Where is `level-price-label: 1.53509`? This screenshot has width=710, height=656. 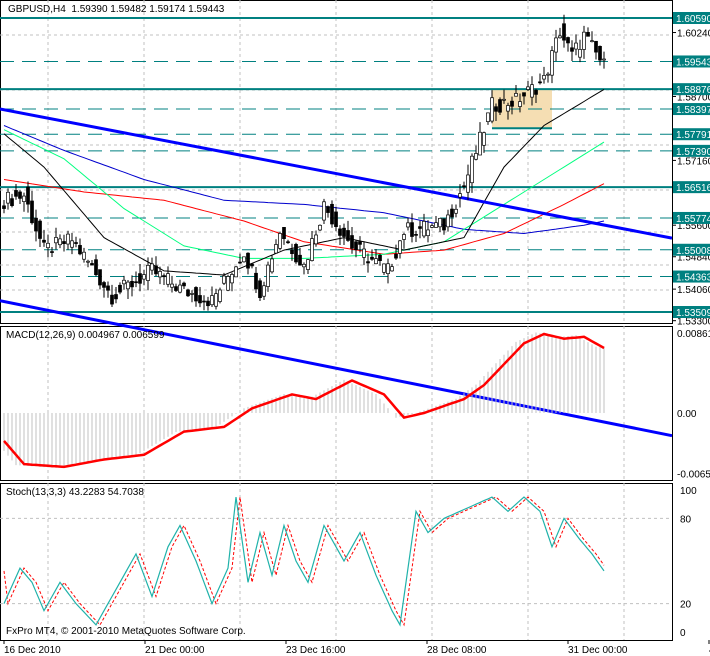 level-price-label: 1.53509 is located at coordinates (693, 313).